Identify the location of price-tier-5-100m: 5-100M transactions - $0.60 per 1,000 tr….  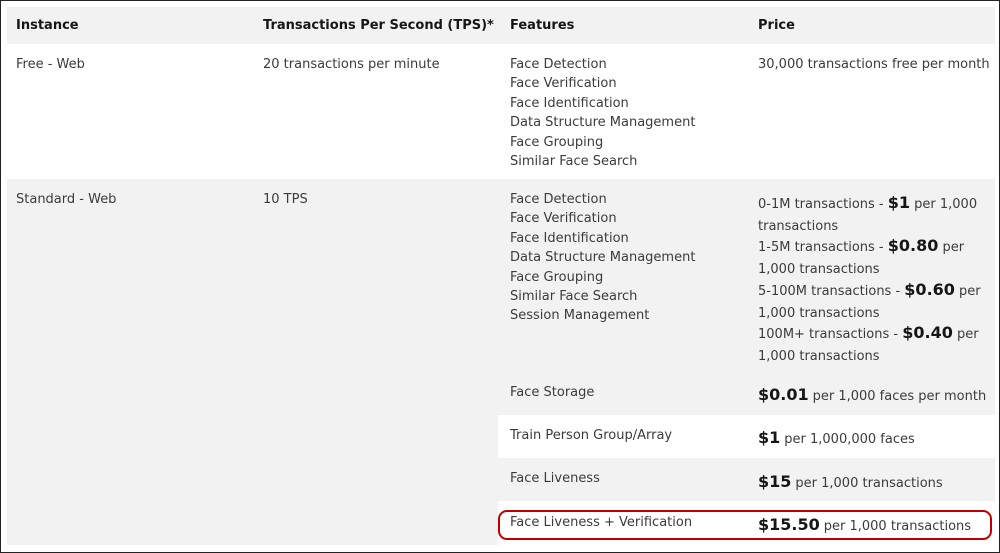
(875, 301).